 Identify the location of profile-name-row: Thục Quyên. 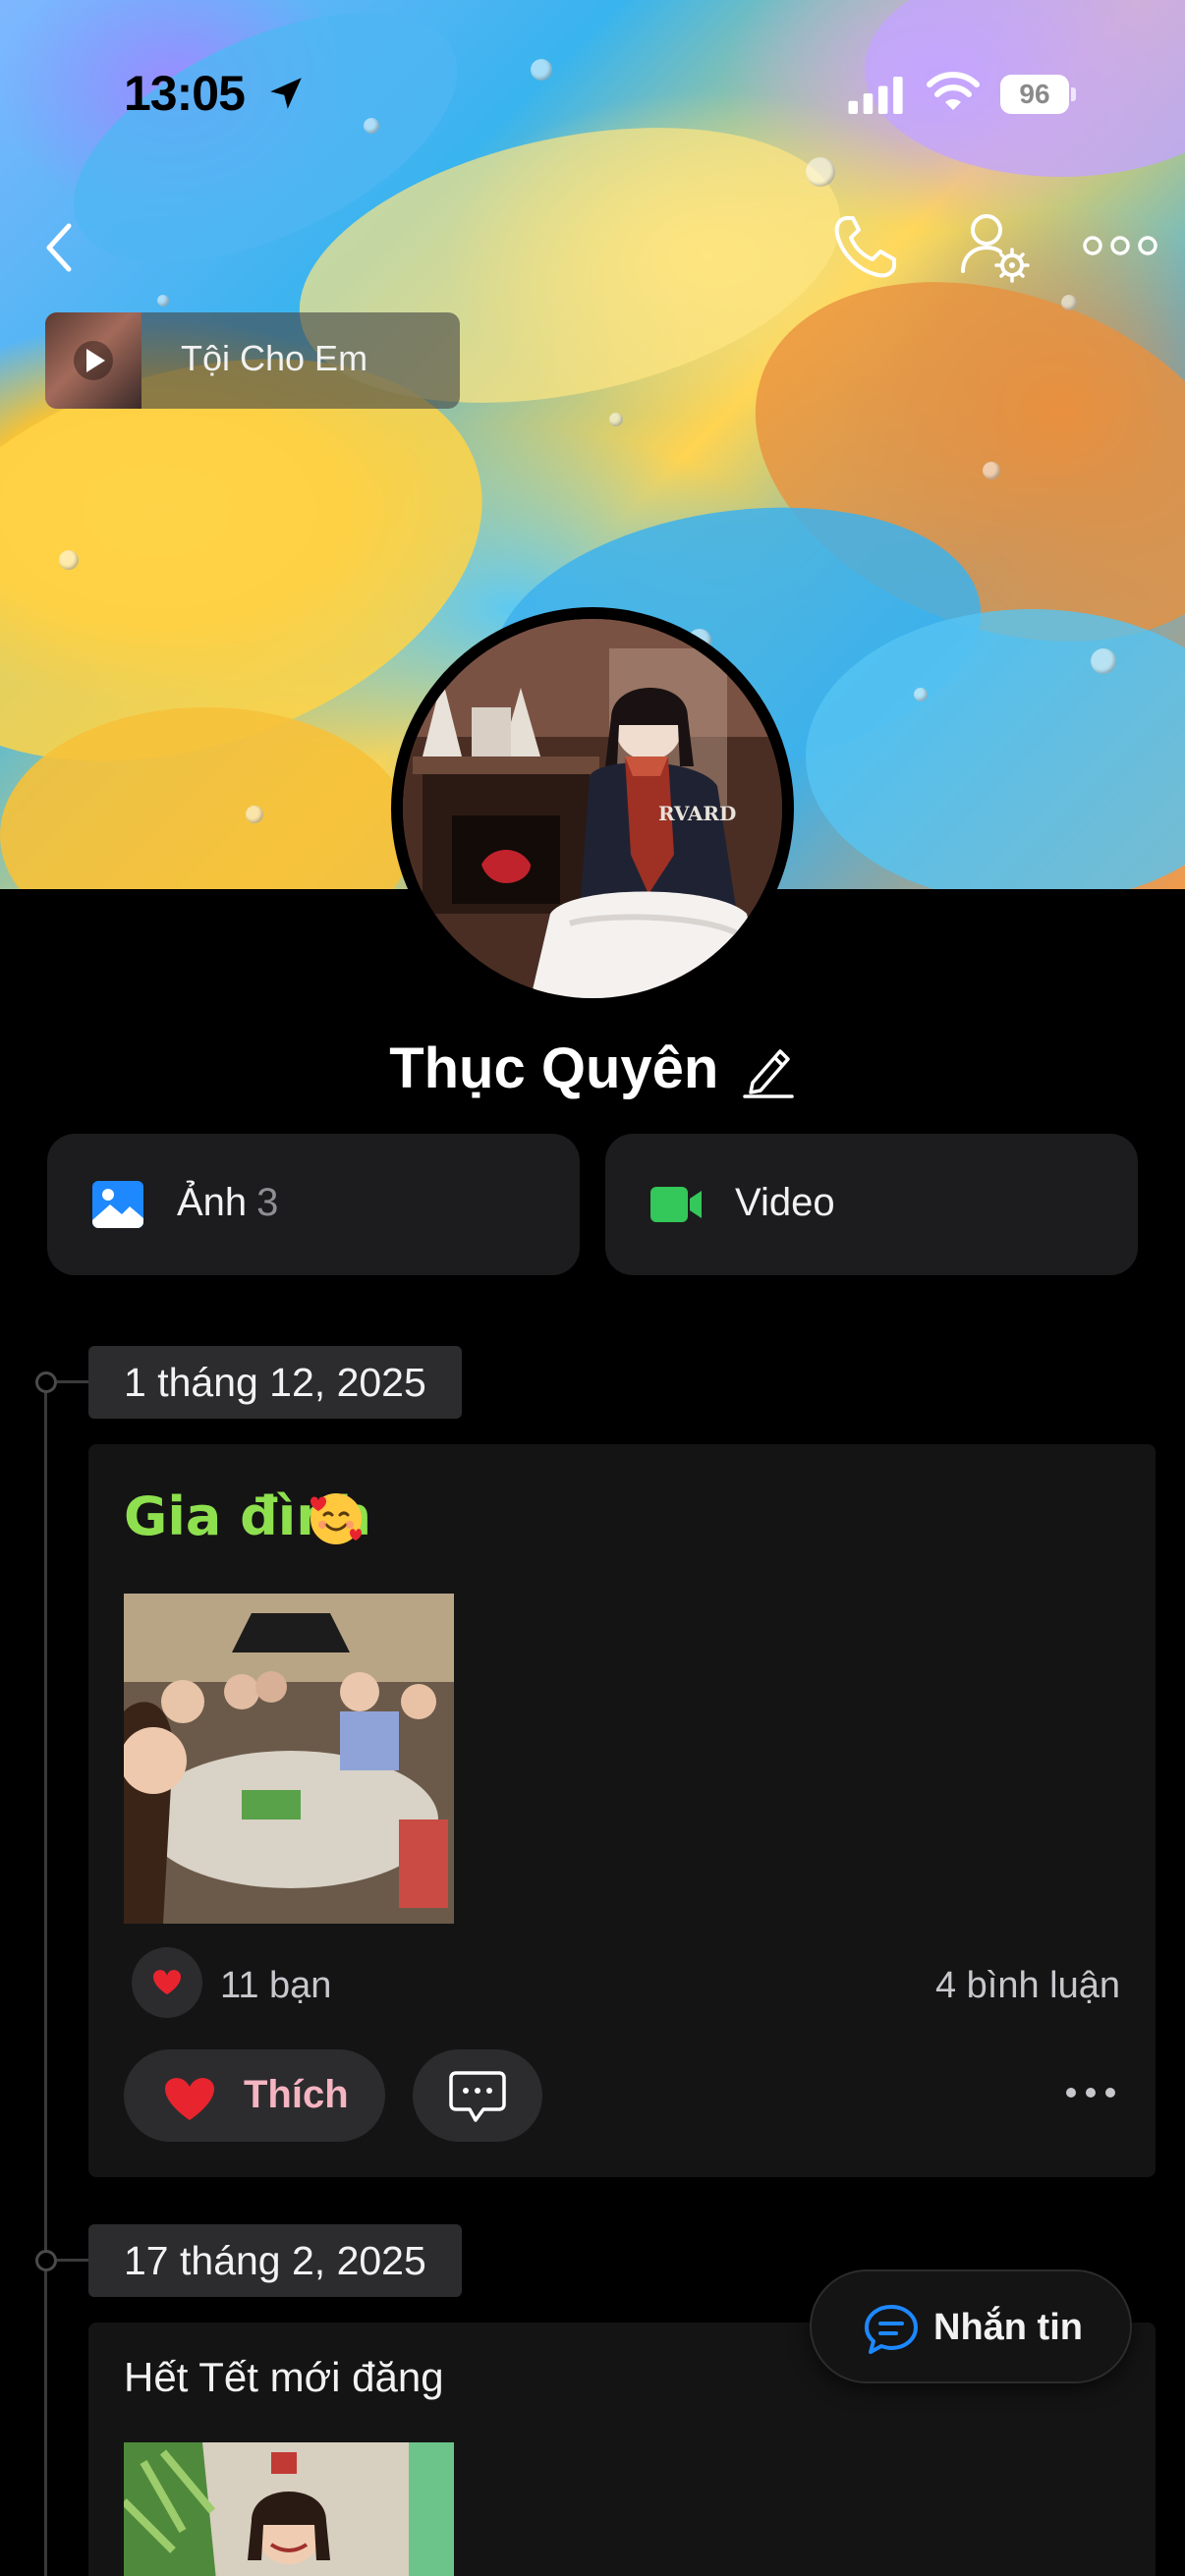
(592, 1075).